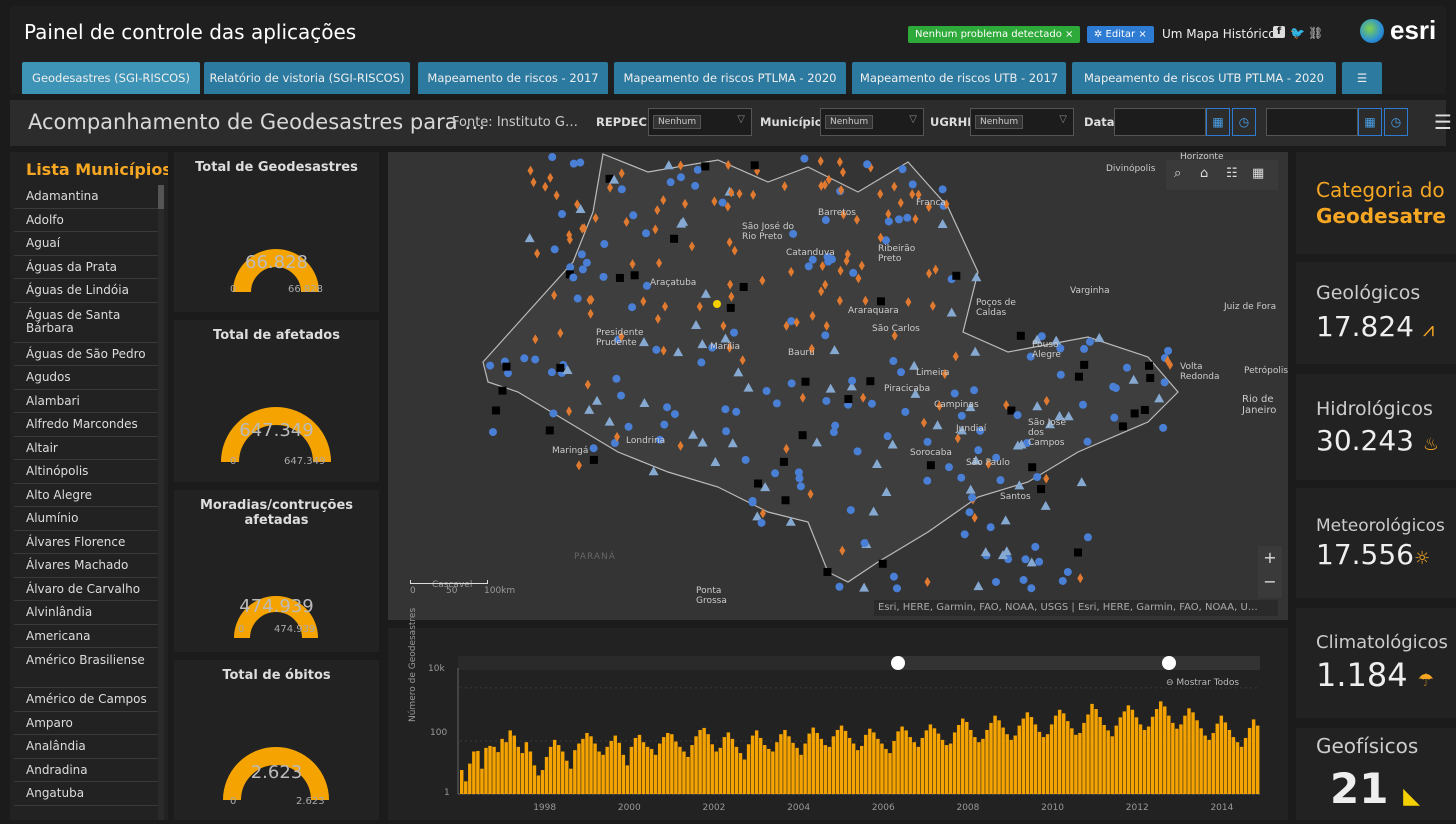 This screenshot has width=1456, height=824. What do you see at coordinates (513, 78) in the screenshot?
I see `tab-mapeamento-2017: Mapeamento de riscos - 2017` at bounding box center [513, 78].